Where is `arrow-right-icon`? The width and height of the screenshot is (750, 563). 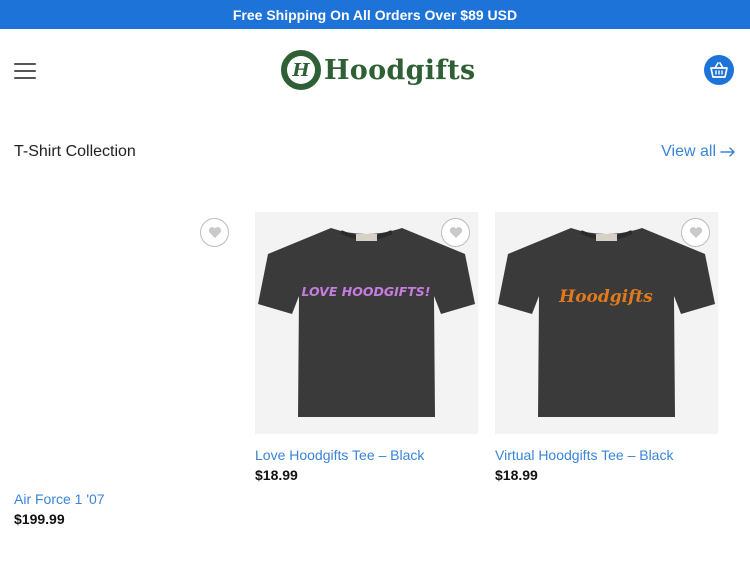 arrow-right-icon is located at coordinates (727, 152).